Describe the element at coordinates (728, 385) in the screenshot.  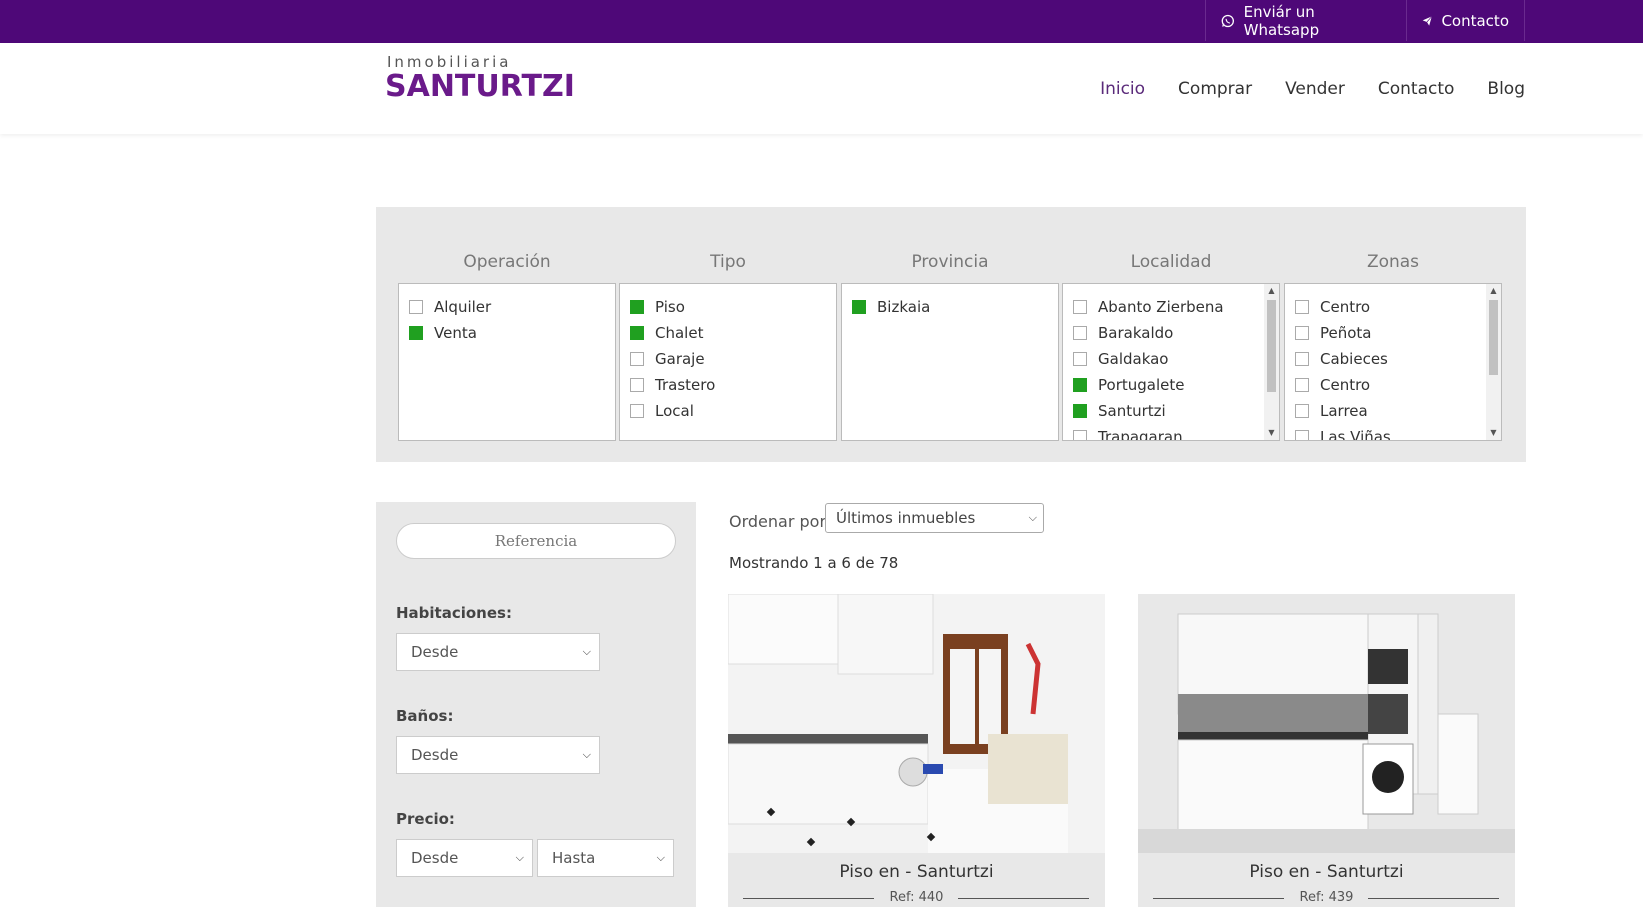
I see `filter-option: Trastero` at that location.